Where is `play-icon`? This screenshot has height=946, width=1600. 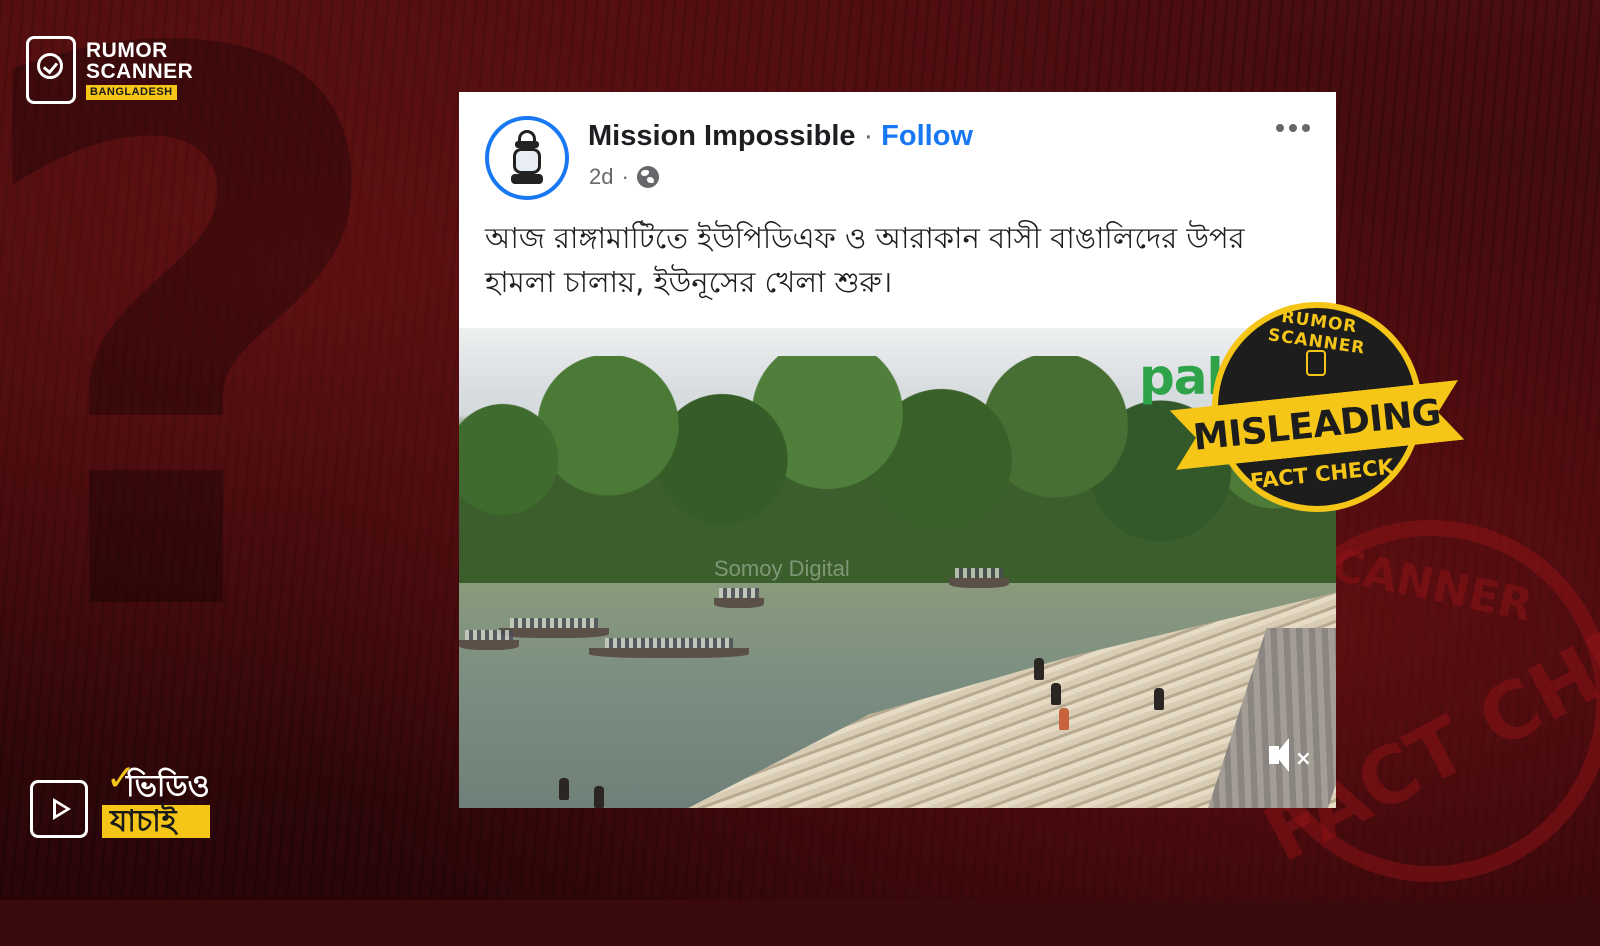
play-icon is located at coordinates (59, 809).